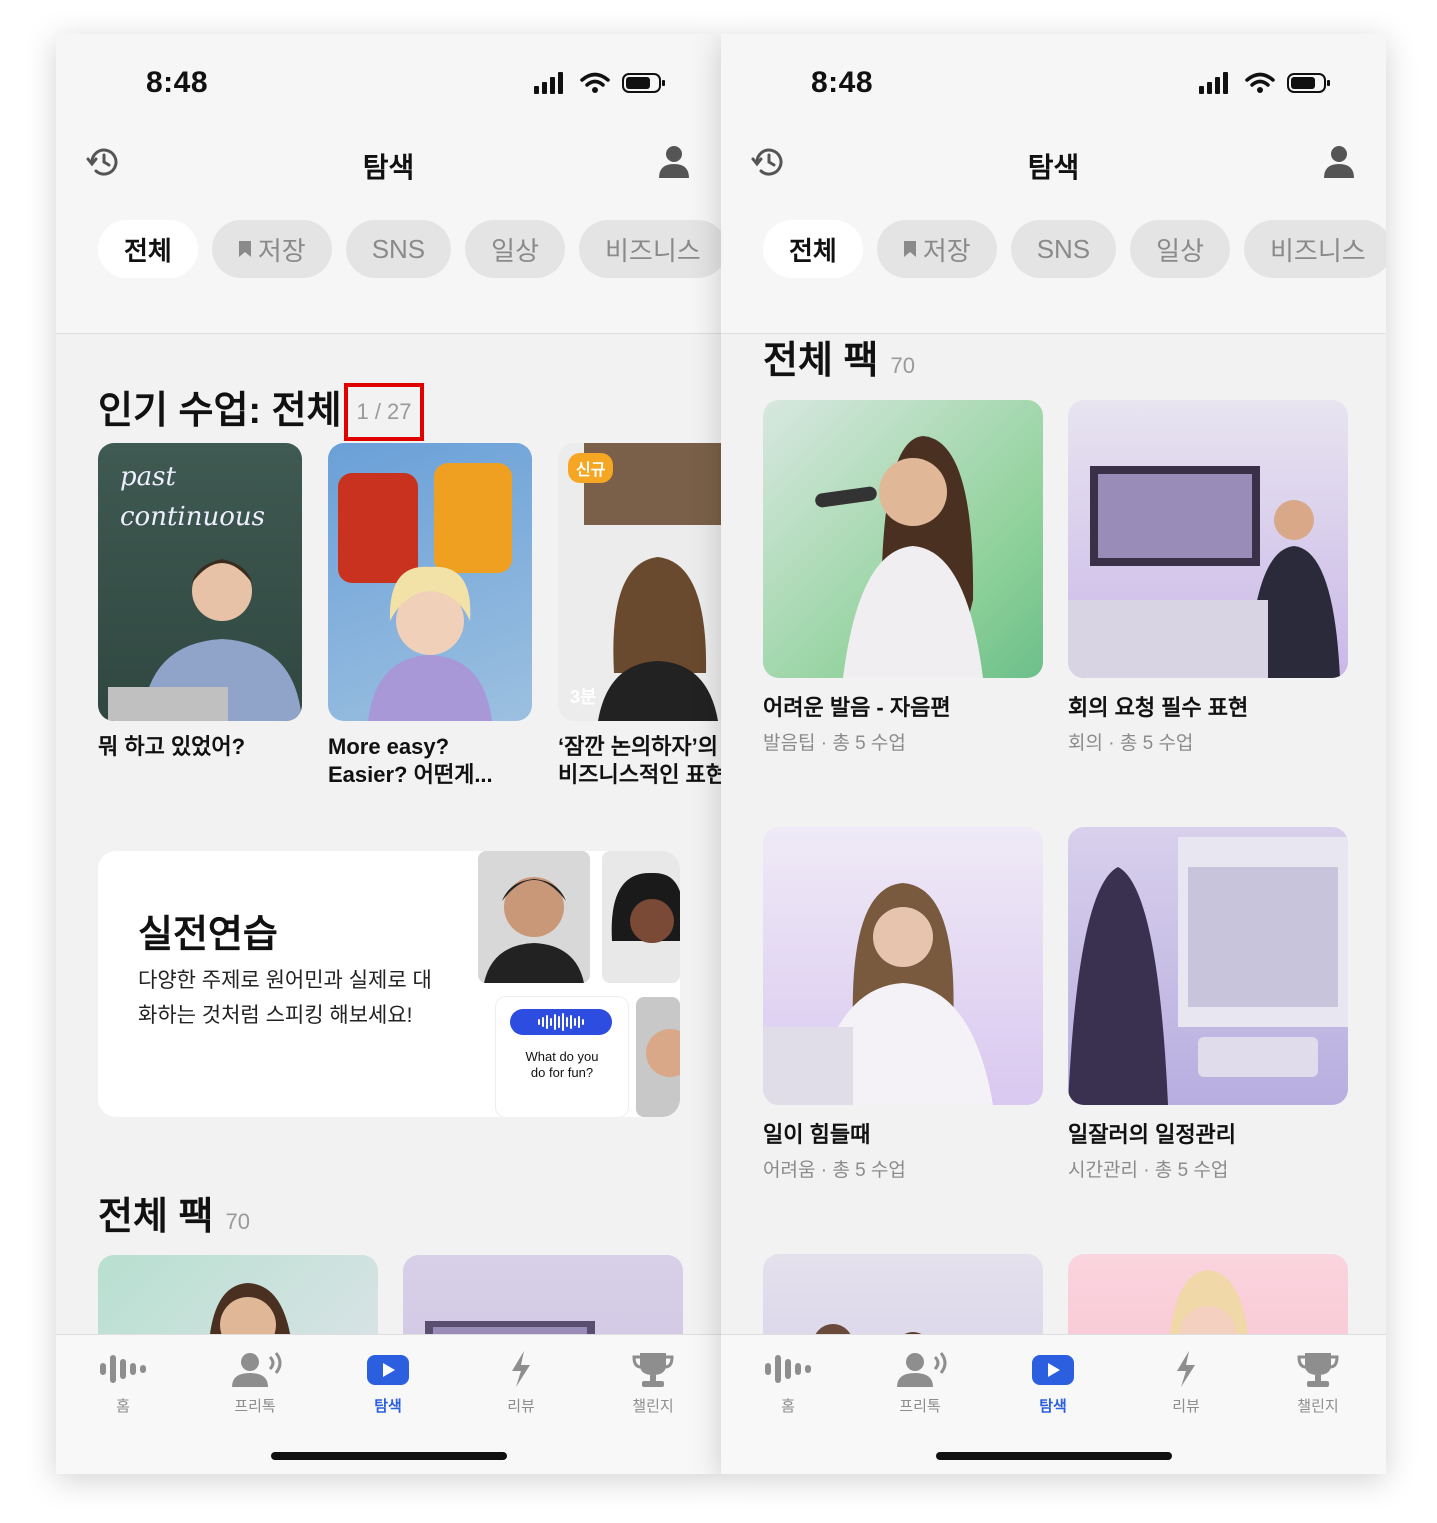 The image size is (1437, 1523). I want to click on tab-label: 챌린지, so click(1318, 1406).